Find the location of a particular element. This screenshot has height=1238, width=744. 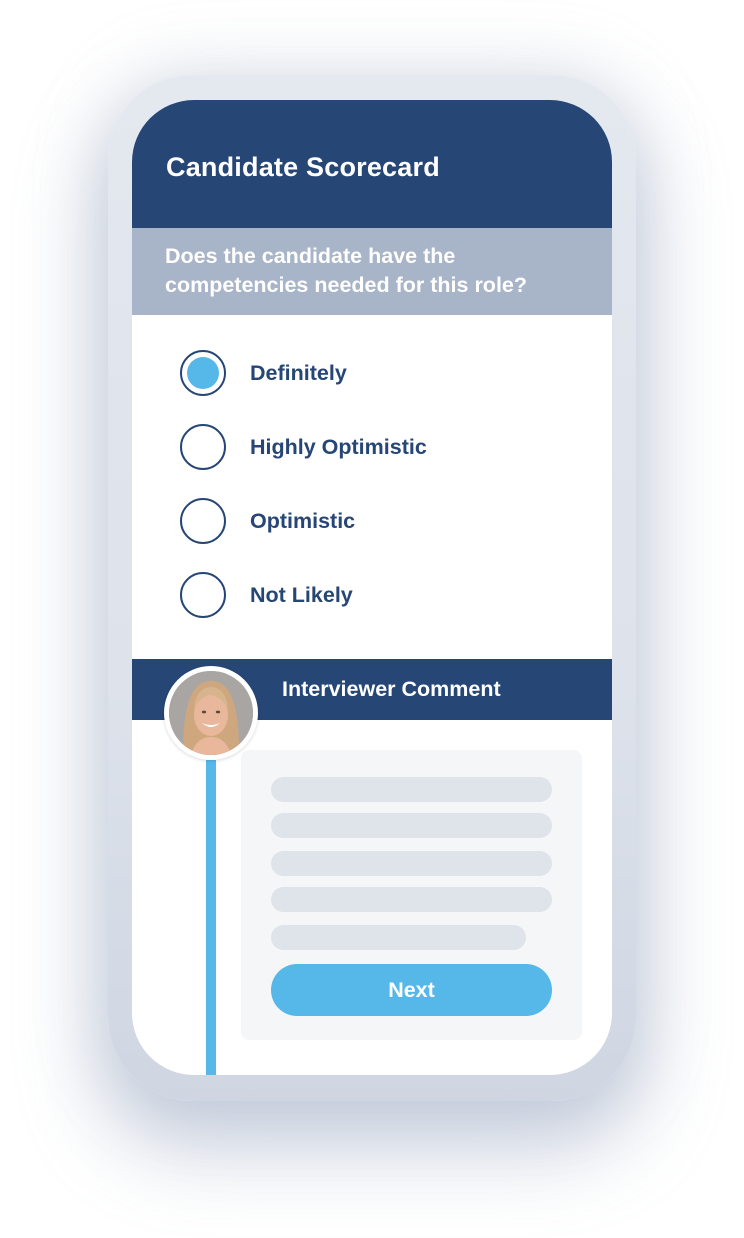

avatar is located at coordinates (211, 713).